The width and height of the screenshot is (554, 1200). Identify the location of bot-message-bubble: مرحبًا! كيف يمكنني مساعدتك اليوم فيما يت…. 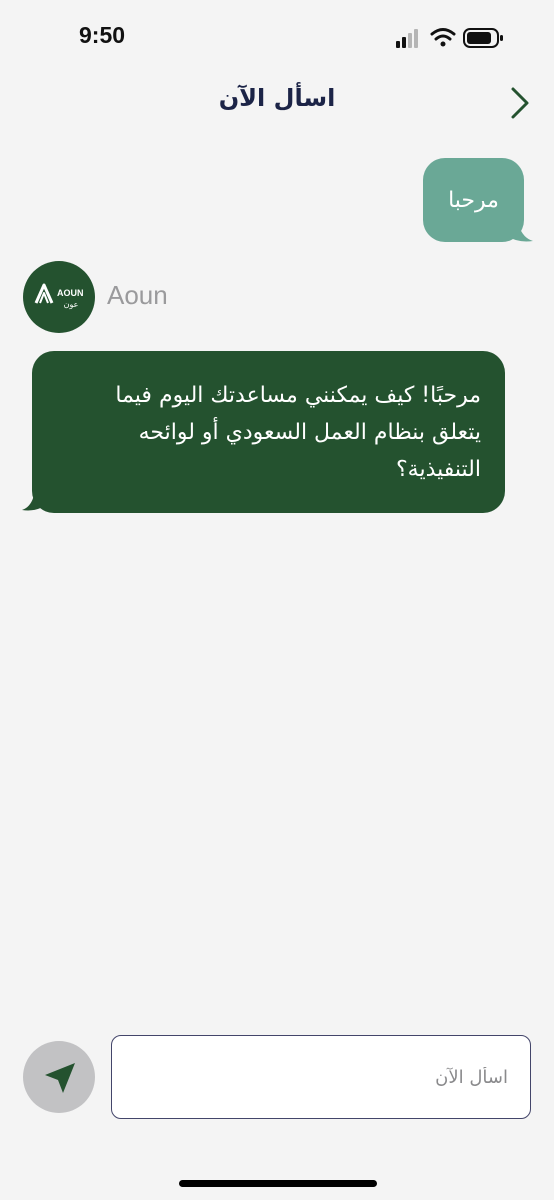
(268, 432).